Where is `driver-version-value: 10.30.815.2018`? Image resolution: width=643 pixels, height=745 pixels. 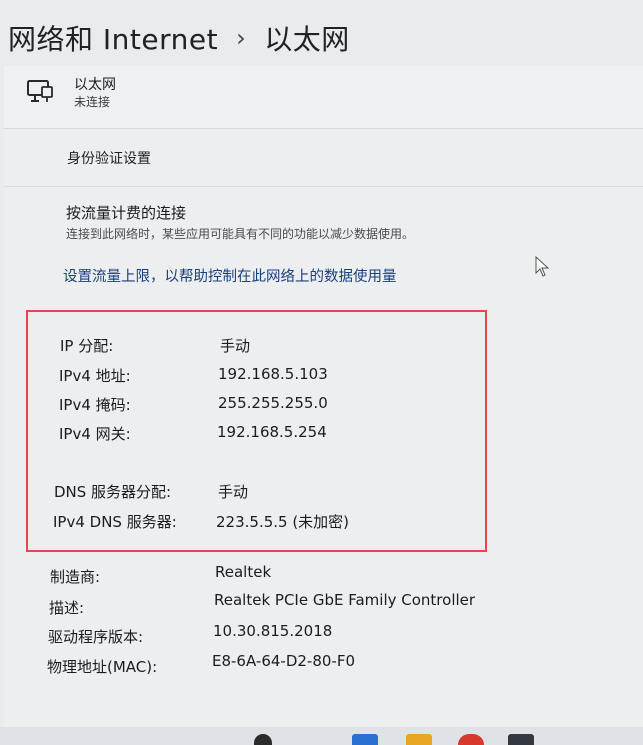
driver-version-value: 10.30.815.2018 is located at coordinates (273, 631).